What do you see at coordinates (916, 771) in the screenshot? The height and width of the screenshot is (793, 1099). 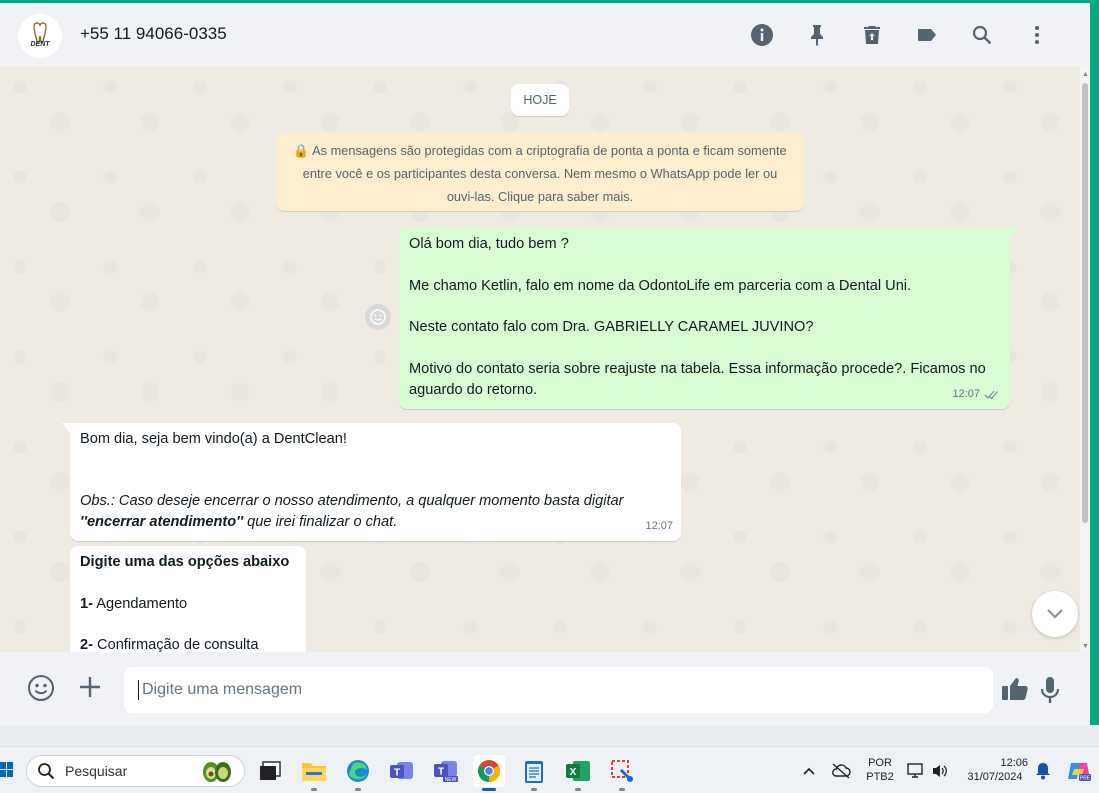 I see `display-network-icon` at bounding box center [916, 771].